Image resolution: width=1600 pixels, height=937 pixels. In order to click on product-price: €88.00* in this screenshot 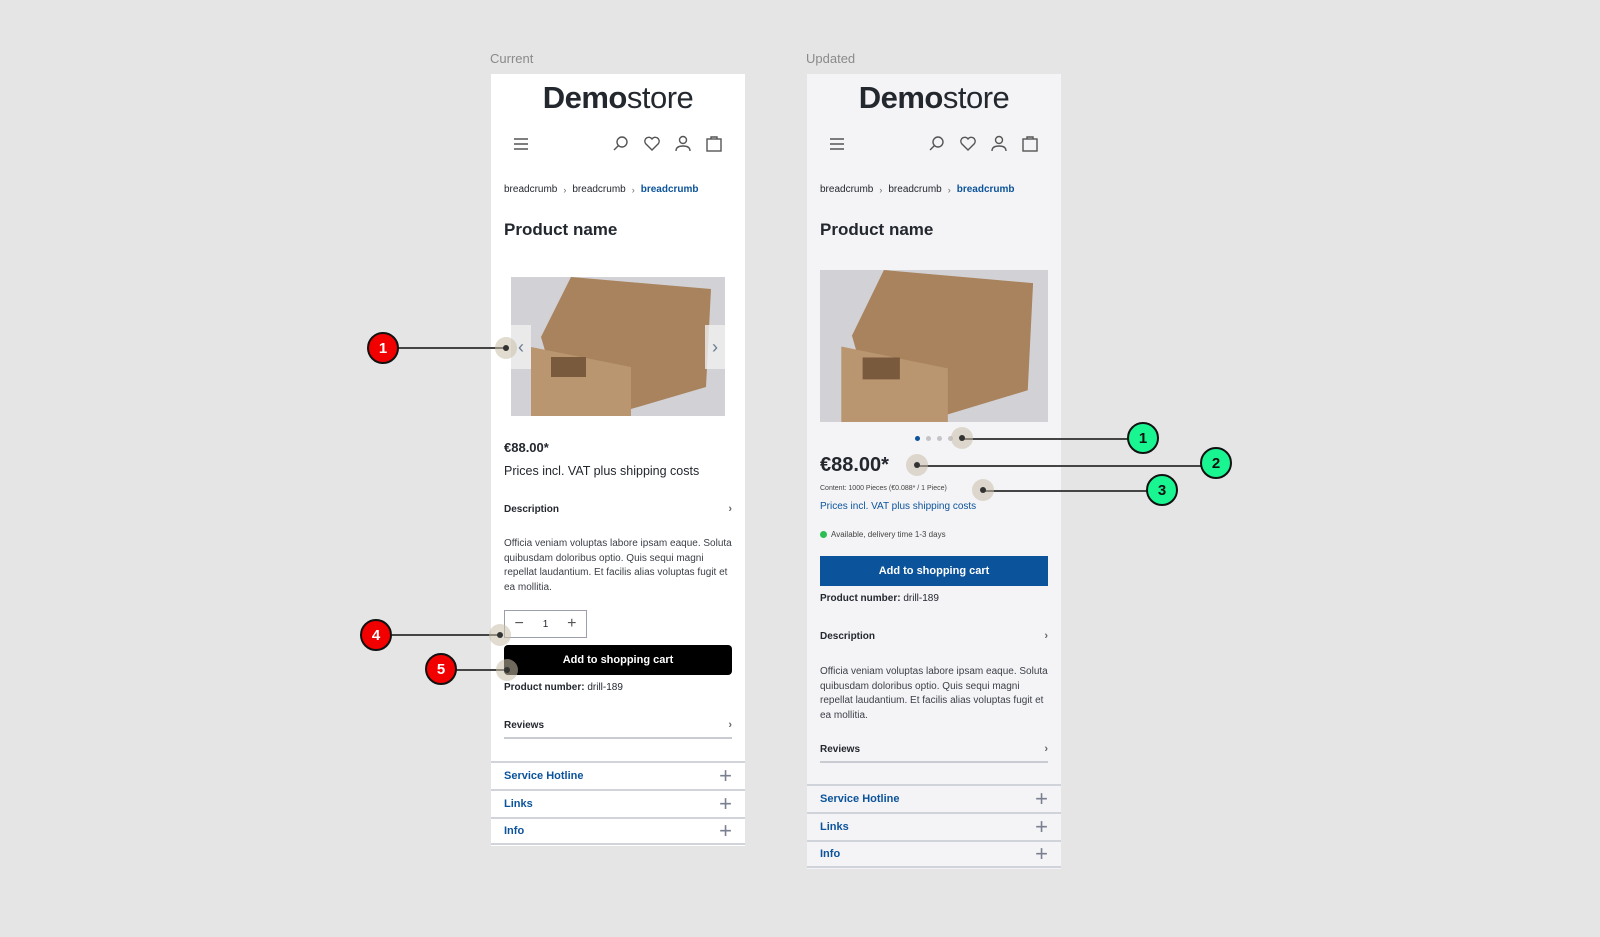, I will do `click(526, 447)`.